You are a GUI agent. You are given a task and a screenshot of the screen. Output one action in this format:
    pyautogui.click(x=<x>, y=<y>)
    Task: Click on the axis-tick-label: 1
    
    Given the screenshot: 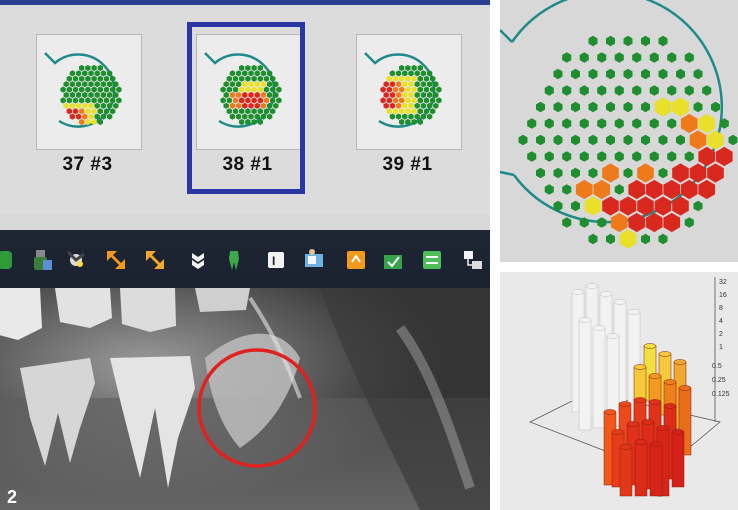 What is the action you would take?
    pyautogui.click(x=721, y=347)
    